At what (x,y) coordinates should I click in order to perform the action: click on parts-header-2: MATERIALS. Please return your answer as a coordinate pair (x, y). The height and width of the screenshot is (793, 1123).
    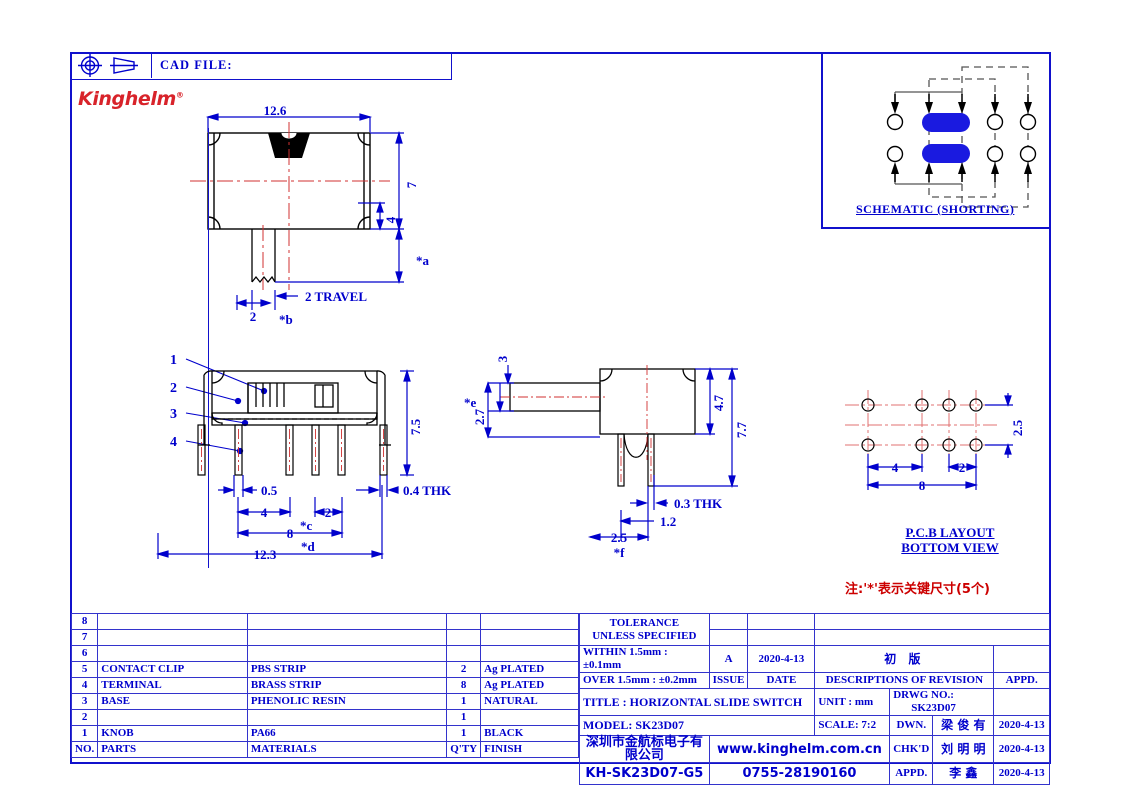
    Looking at the image, I should click on (347, 749).